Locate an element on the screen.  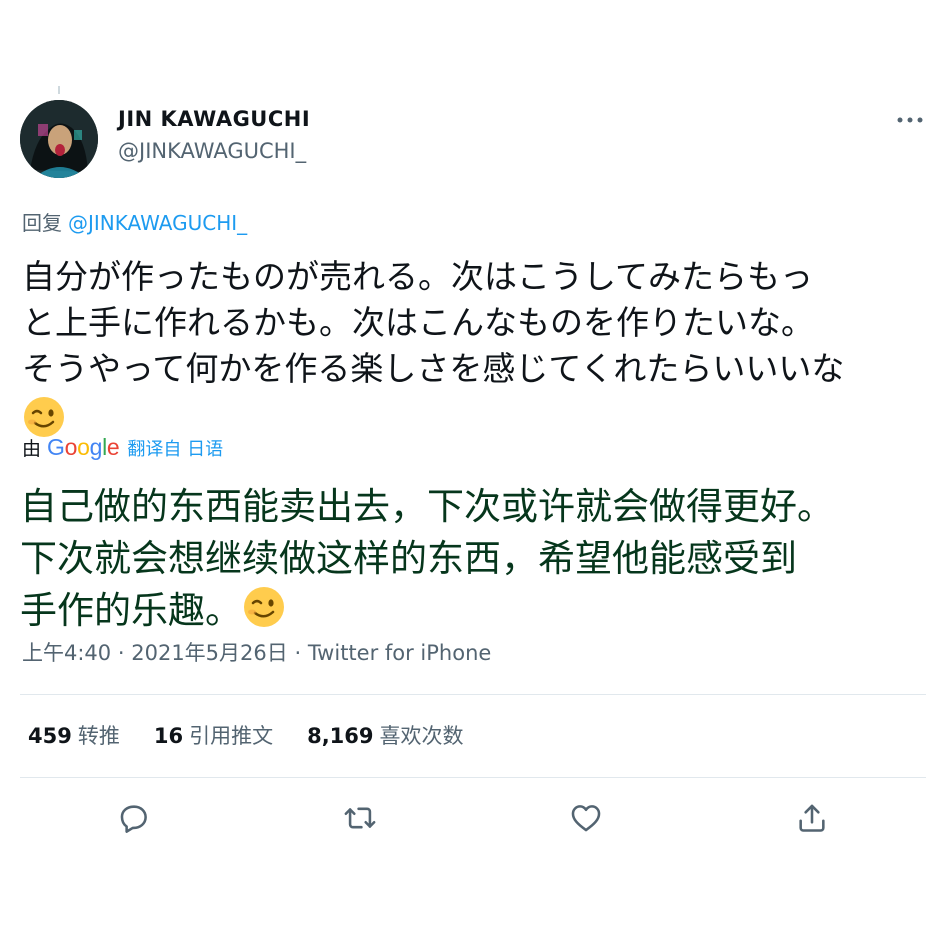
avatar is located at coordinates (59, 139).